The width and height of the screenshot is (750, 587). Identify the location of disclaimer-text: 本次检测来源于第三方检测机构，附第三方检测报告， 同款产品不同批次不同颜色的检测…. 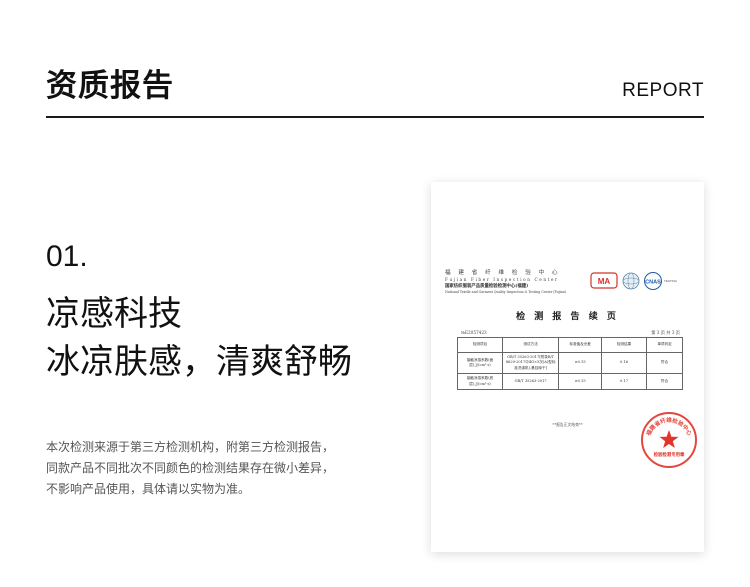
(226, 468).